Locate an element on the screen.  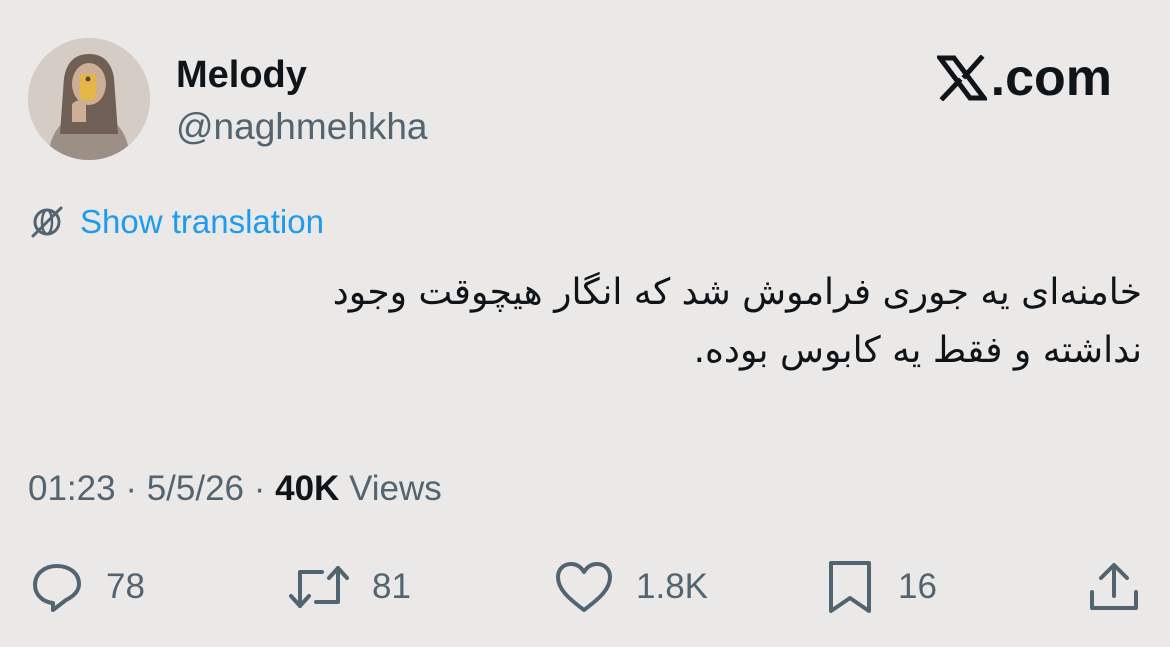
display-name: Melody is located at coordinates (241, 75).